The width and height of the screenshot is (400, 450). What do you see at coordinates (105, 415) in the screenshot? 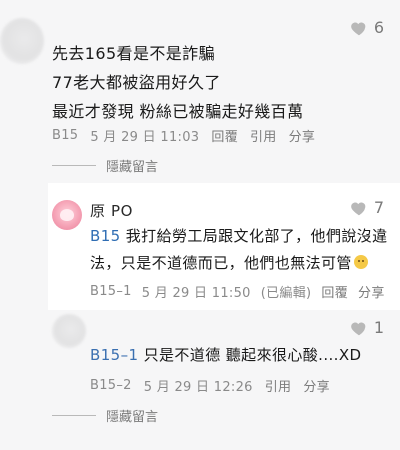
I see `hide-comments-toggle-2: 隱藏留言` at bounding box center [105, 415].